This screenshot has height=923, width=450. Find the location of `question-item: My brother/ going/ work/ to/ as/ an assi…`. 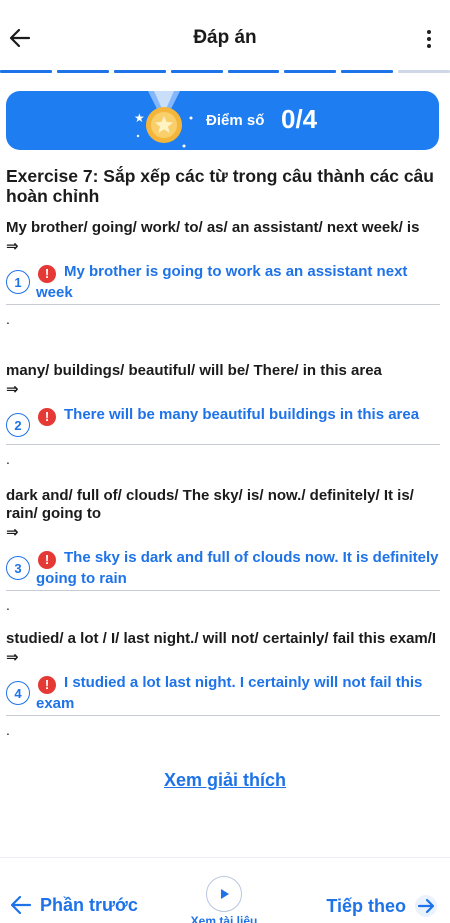

question-item: My brother/ going/ work/ to/ as/ an assi… is located at coordinates (223, 273).